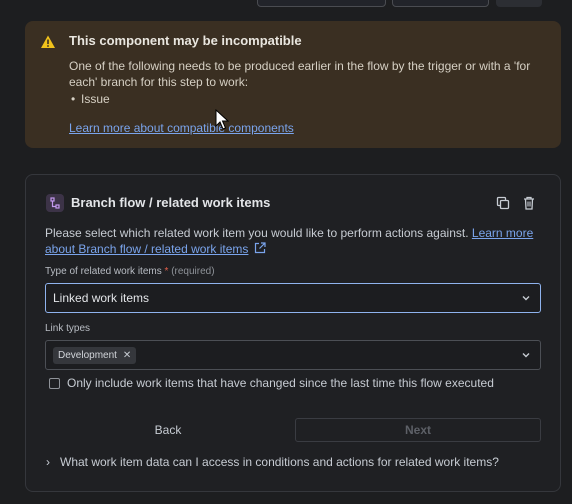 The height and width of the screenshot is (504, 572). What do you see at coordinates (260, 248) in the screenshot?
I see `external-link-icon` at bounding box center [260, 248].